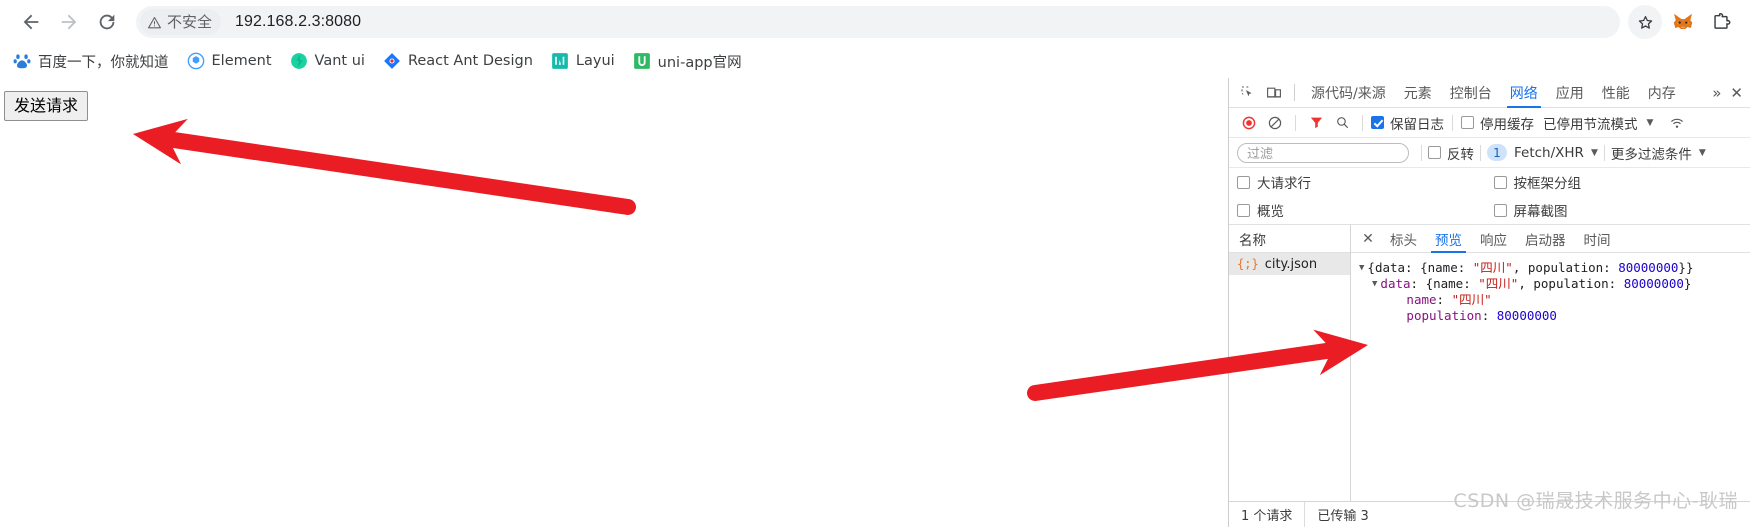 The image size is (1750, 527). Describe the element at coordinates (1418, 93) in the screenshot. I see `tab-elements: 元素` at that location.